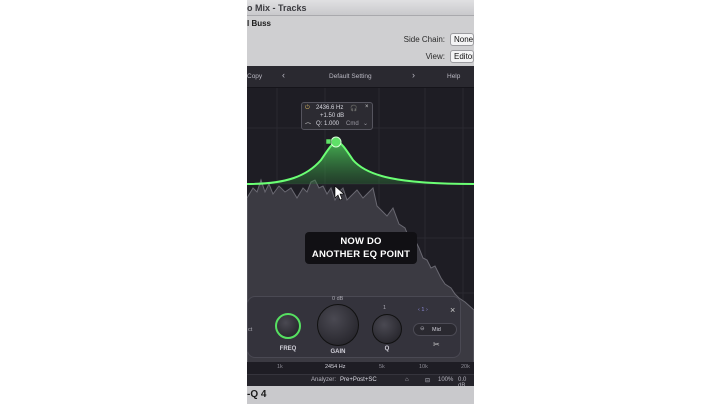 The height and width of the screenshot is (404, 720). I want to click on gain-scale-top: 0 dB, so click(338, 299).